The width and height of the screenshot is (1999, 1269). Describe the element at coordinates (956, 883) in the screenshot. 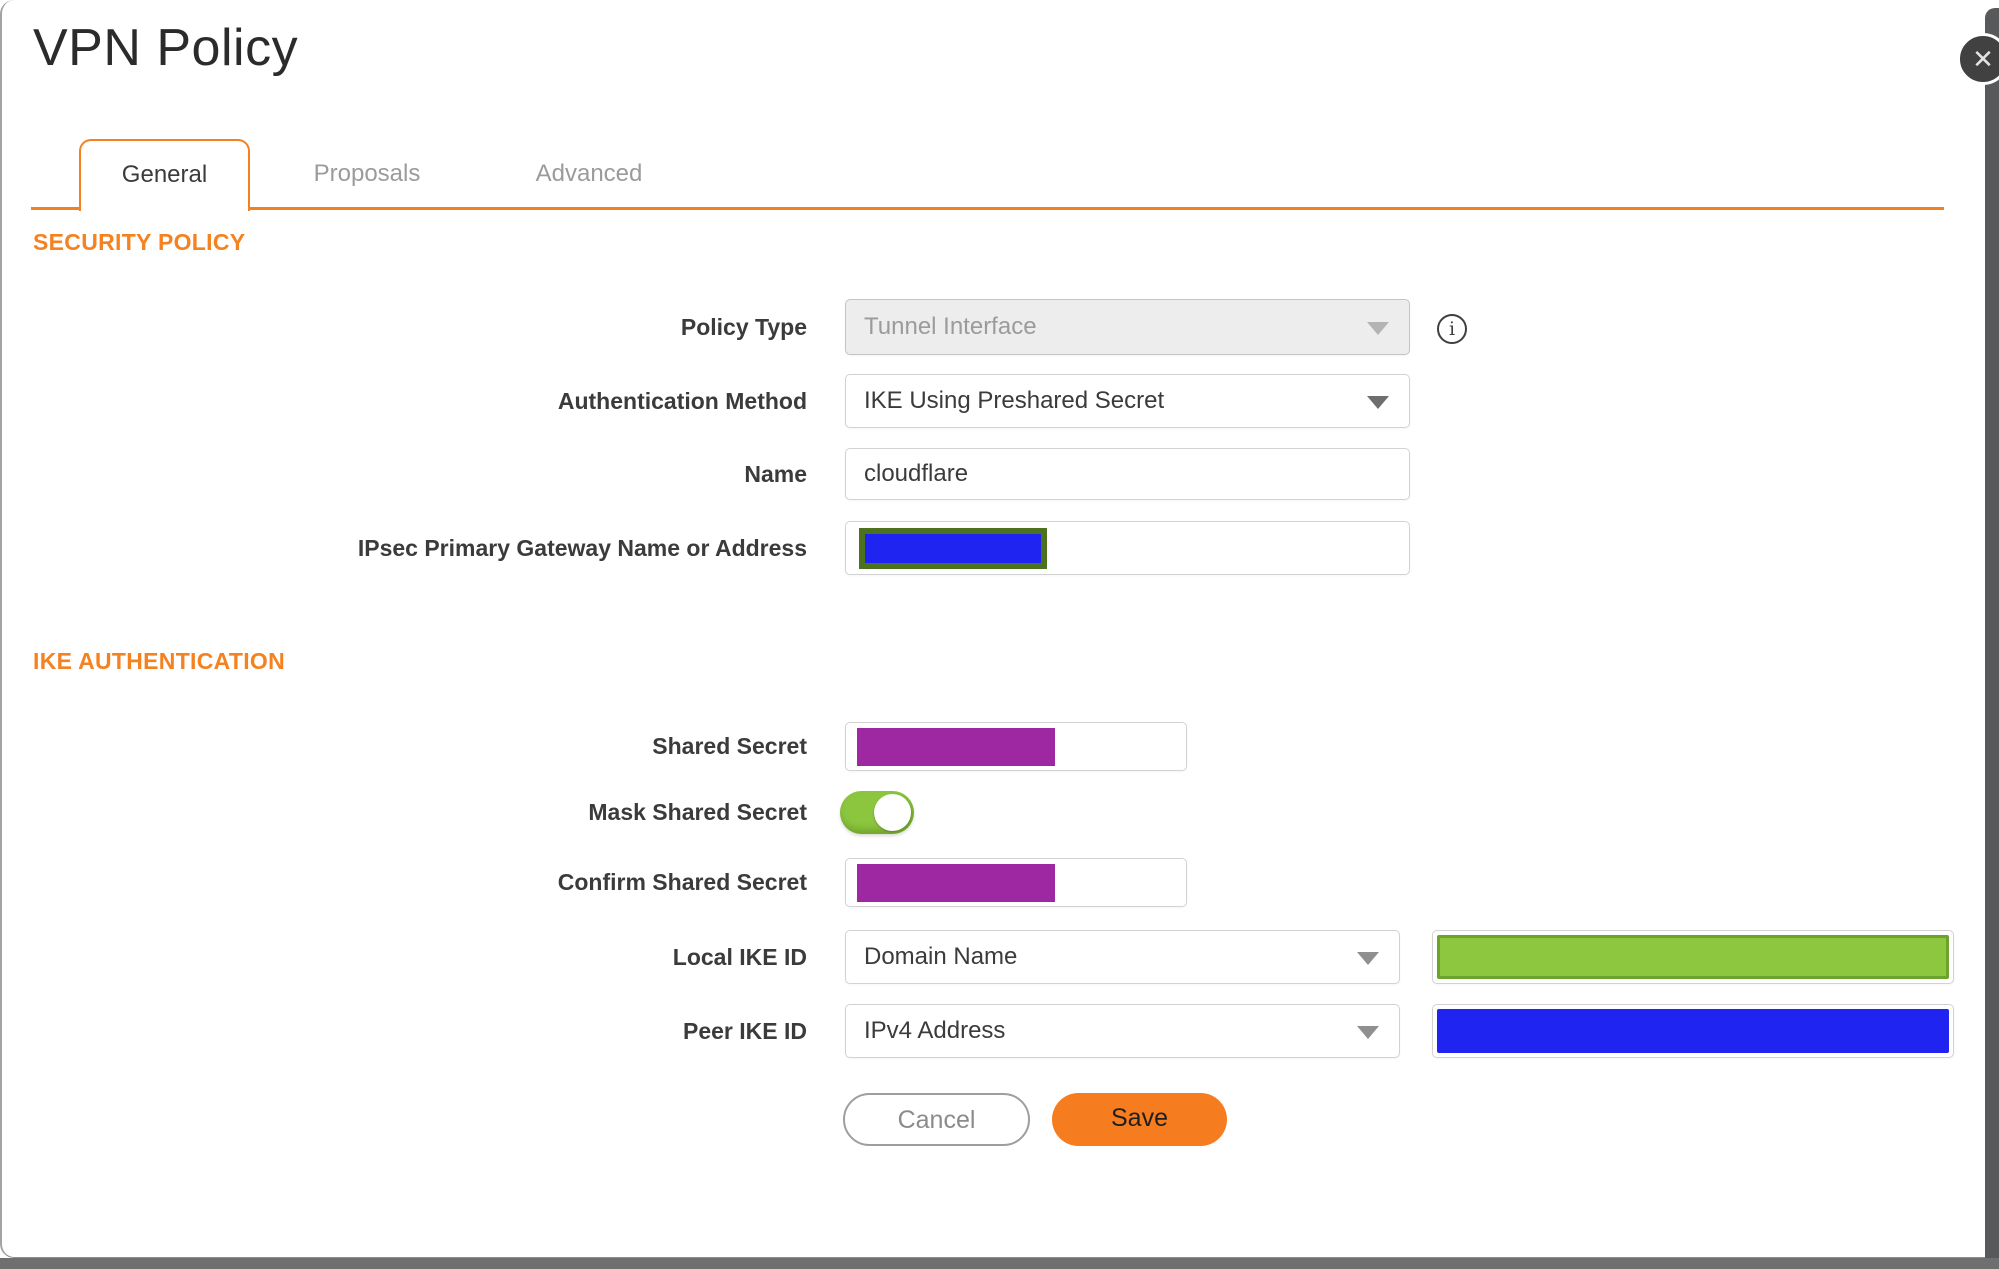

I see `confirm-shared-secret-redacted-value` at that location.